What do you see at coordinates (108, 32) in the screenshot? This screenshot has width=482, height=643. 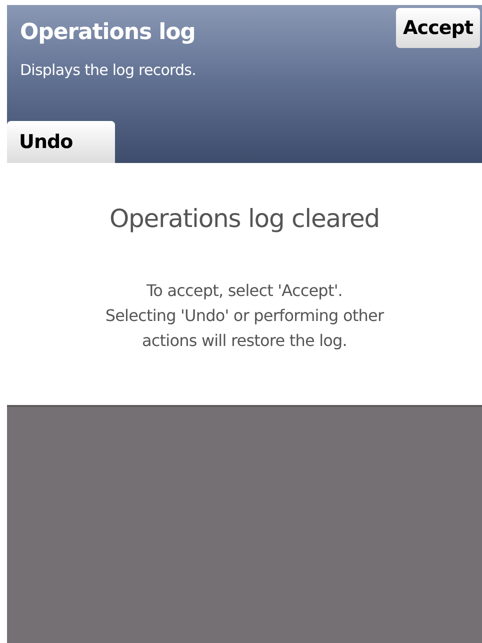 I see `page-title: Operations log` at bounding box center [108, 32].